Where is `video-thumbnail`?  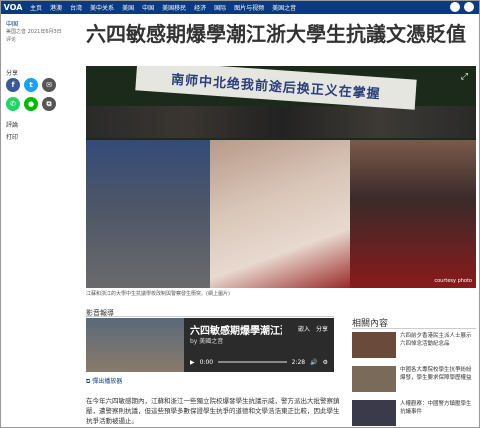
video-thumbnail is located at coordinates (135, 345).